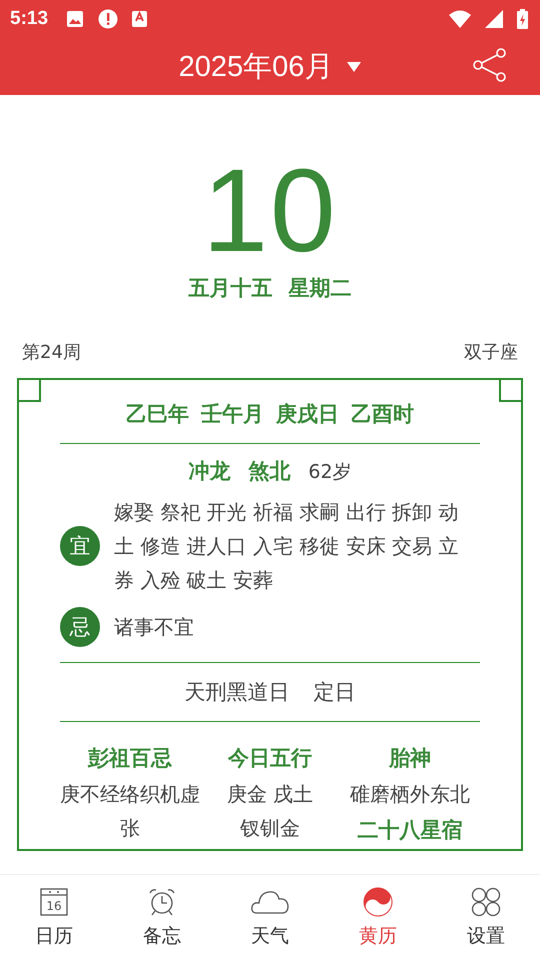 This screenshot has height=960, width=540. What do you see at coordinates (270, 794) in the screenshot?
I see `section-text: 庚金 戌土` at bounding box center [270, 794].